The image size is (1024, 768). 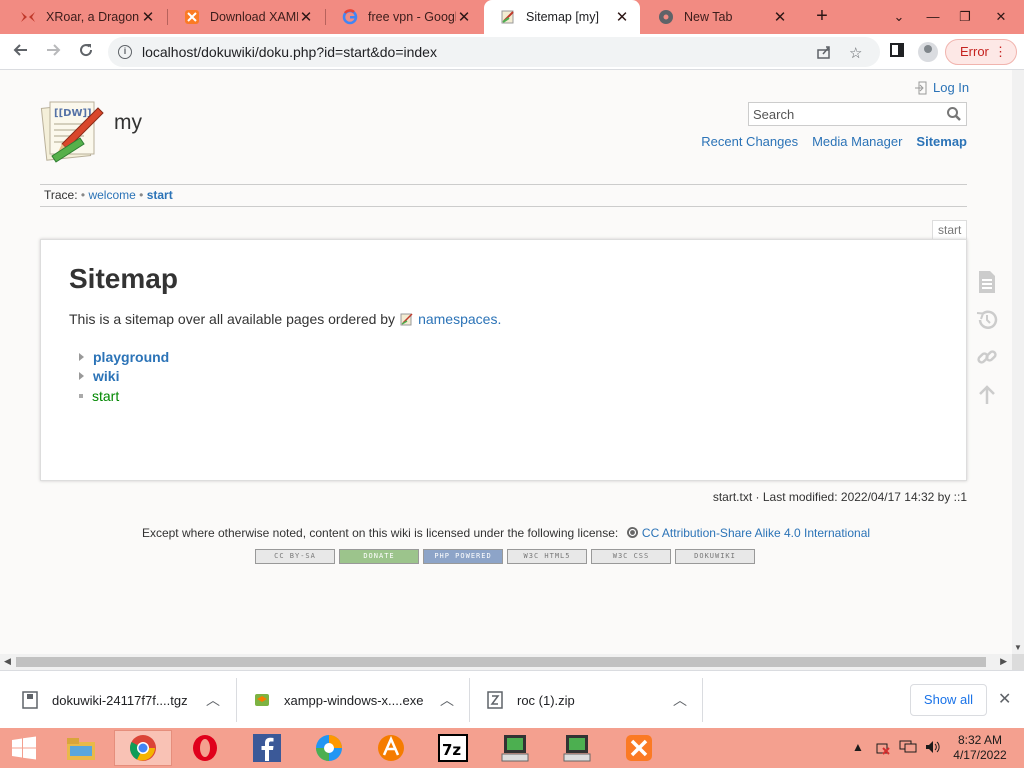 What do you see at coordinates (85, 17) in the screenshot?
I see `tab-xroar: XRoar, a Dragon ✕` at bounding box center [85, 17].